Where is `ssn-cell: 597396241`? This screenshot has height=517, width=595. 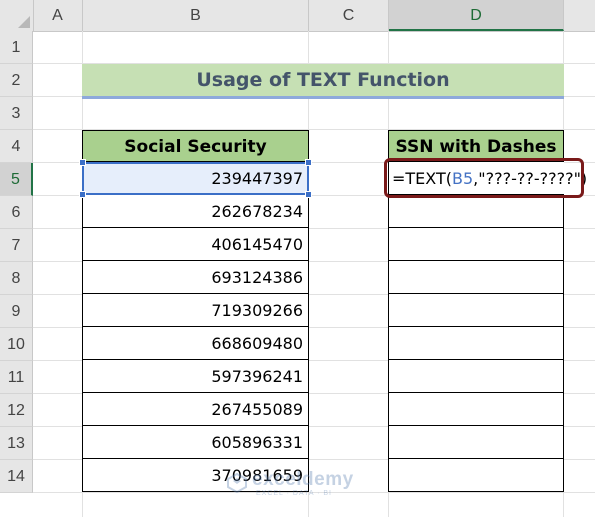 ssn-cell: 597396241 is located at coordinates (195, 376).